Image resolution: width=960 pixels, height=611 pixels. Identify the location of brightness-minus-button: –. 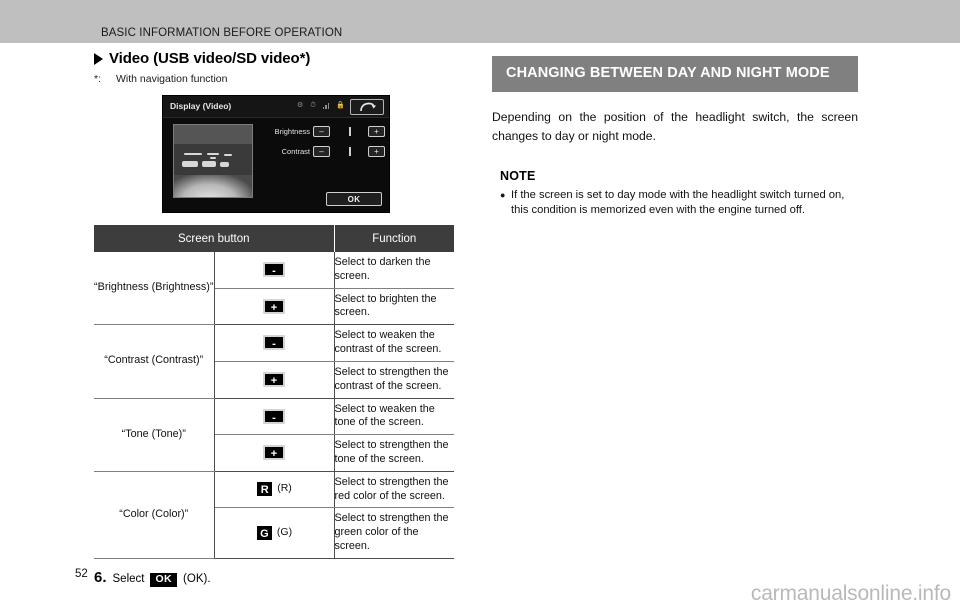
(321, 131).